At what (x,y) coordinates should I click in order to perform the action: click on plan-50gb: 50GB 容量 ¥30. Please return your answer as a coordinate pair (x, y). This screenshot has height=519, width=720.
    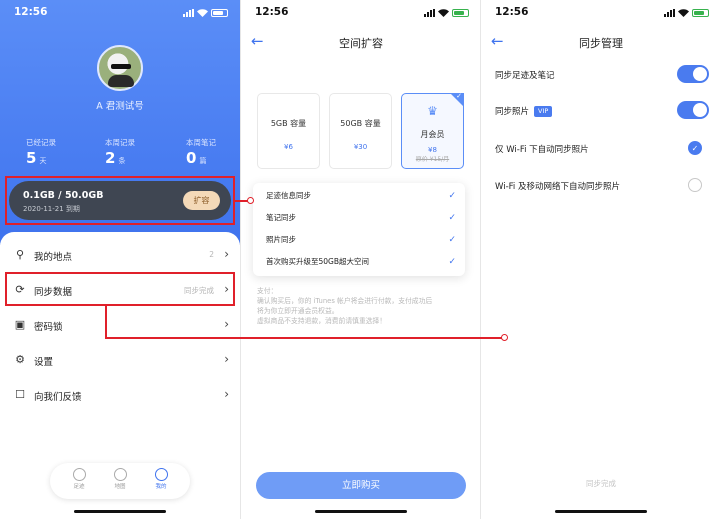
    Looking at the image, I should click on (360, 131).